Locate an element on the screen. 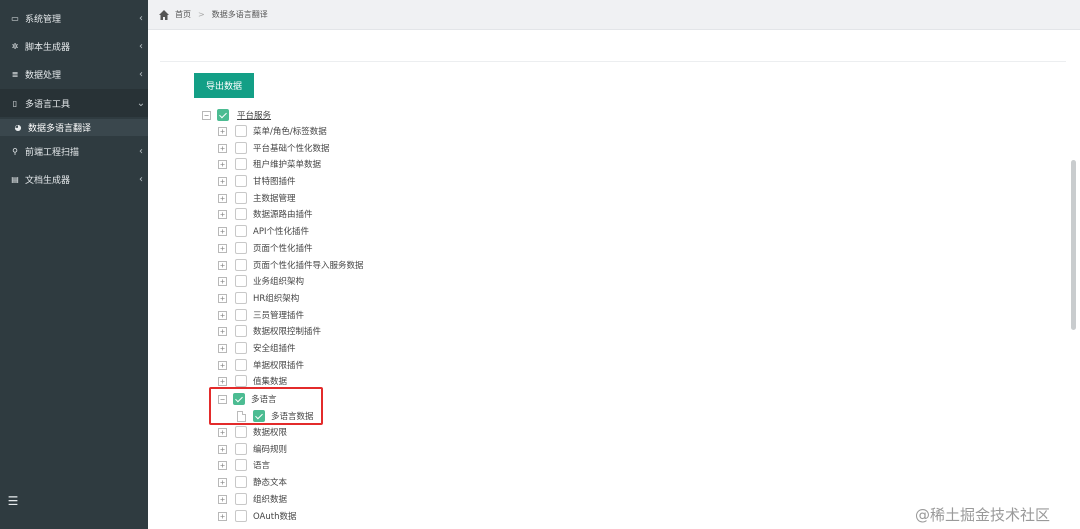 The height and width of the screenshot is (529, 1080). tree-node: + 页面个性化插件导入服务数据 is located at coordinates (291, 265).